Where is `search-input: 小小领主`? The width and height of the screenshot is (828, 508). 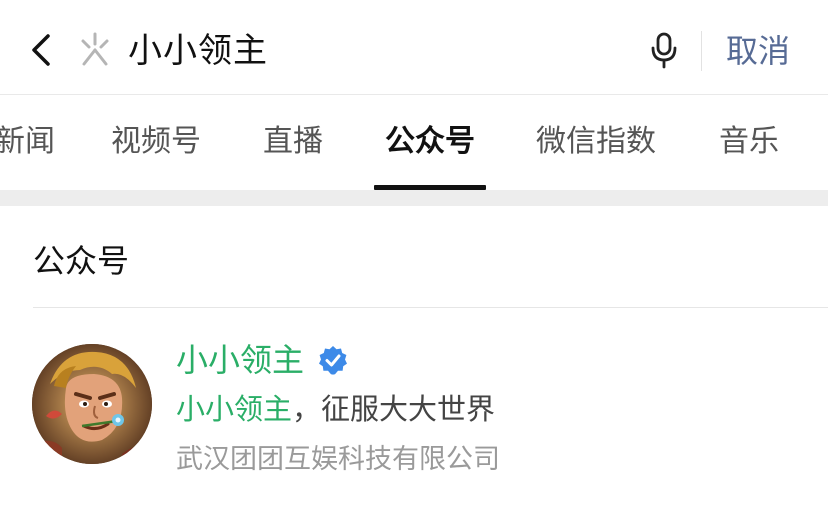 search-input: 小小领主 is located at coordinates (198, 51).